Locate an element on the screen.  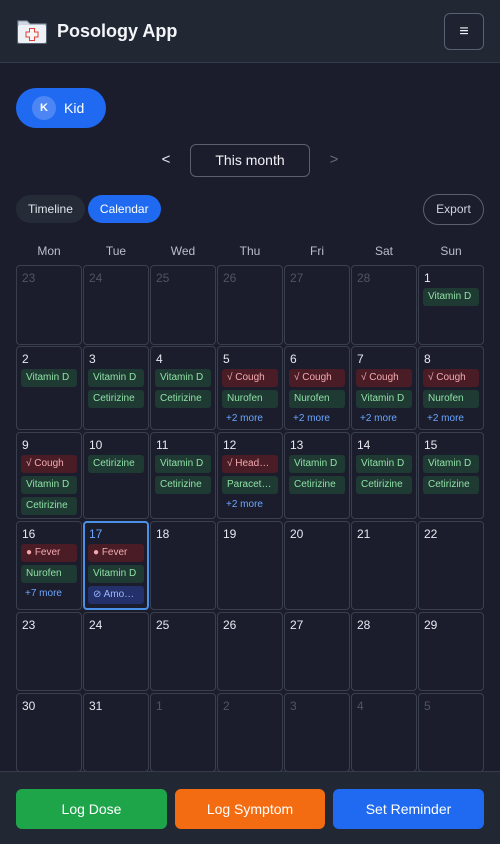
calendar-day: 15 Vitamin D Cetirizine is located at coordinates (451, 475).